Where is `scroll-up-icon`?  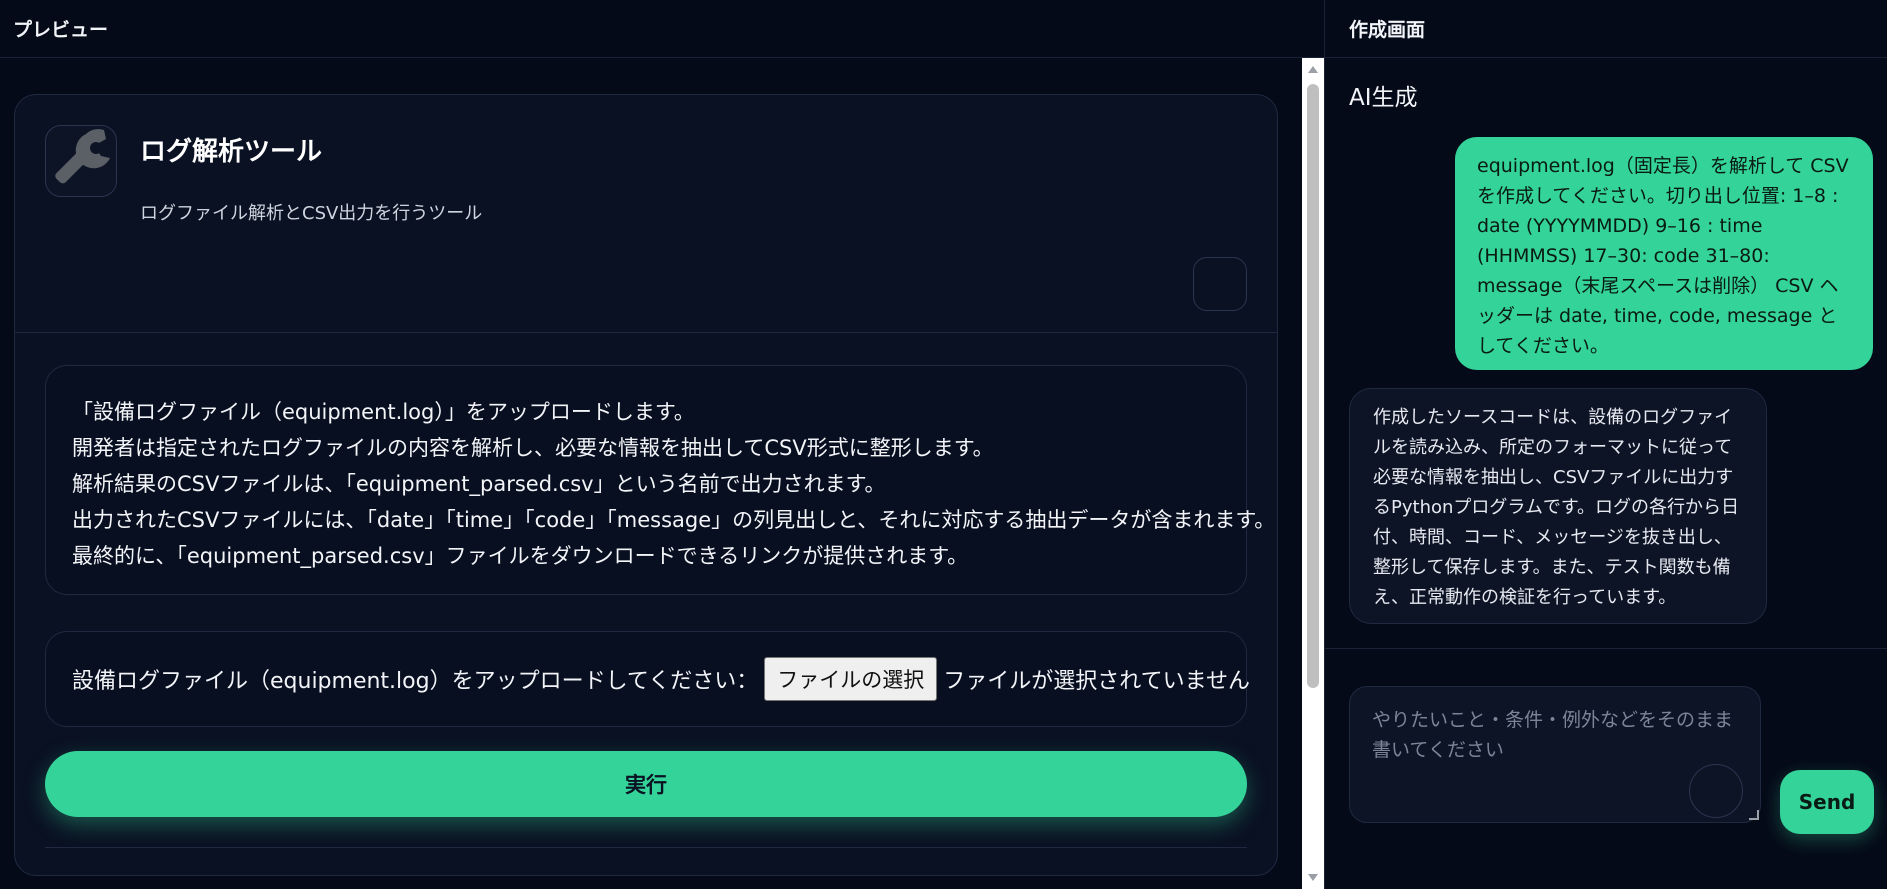
scroll-up-icon is located at coordinates (1313, 69).